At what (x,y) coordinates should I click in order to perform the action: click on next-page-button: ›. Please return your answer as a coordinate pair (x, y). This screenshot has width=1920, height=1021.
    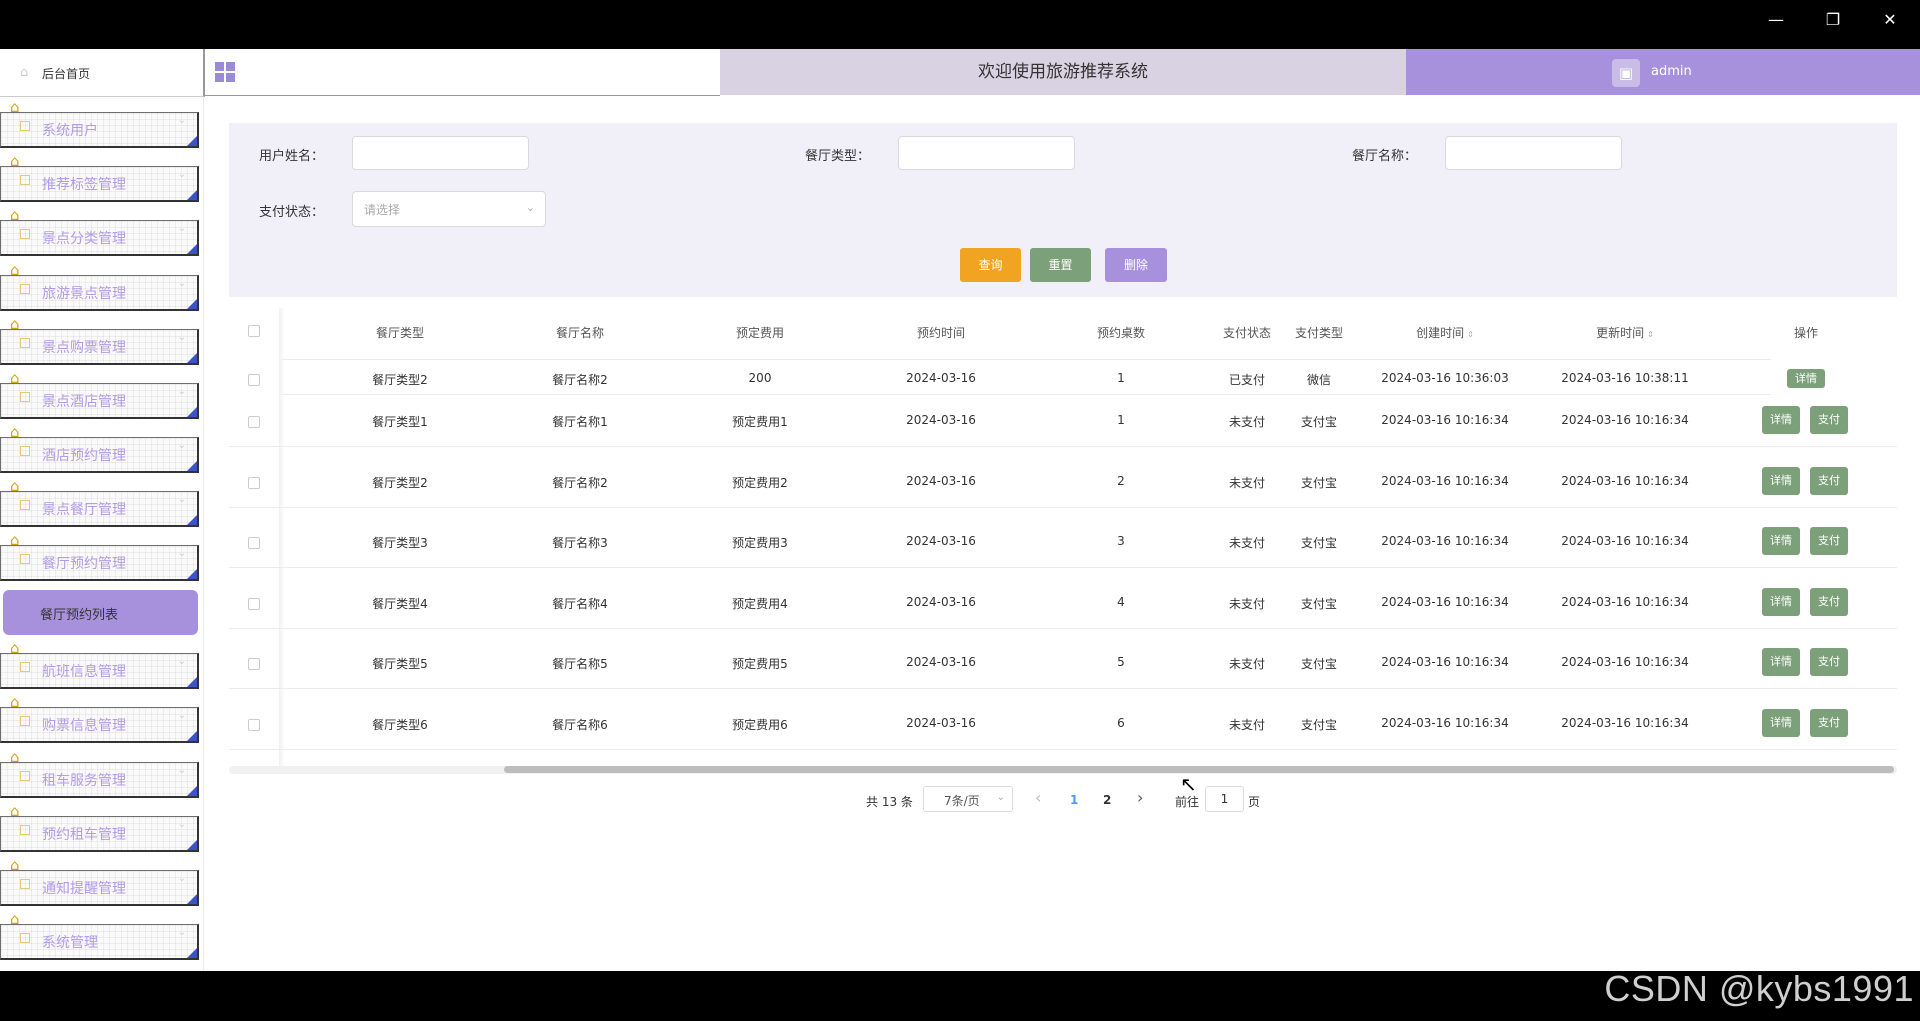
    Looking at the image, I should click on (1140, 797).